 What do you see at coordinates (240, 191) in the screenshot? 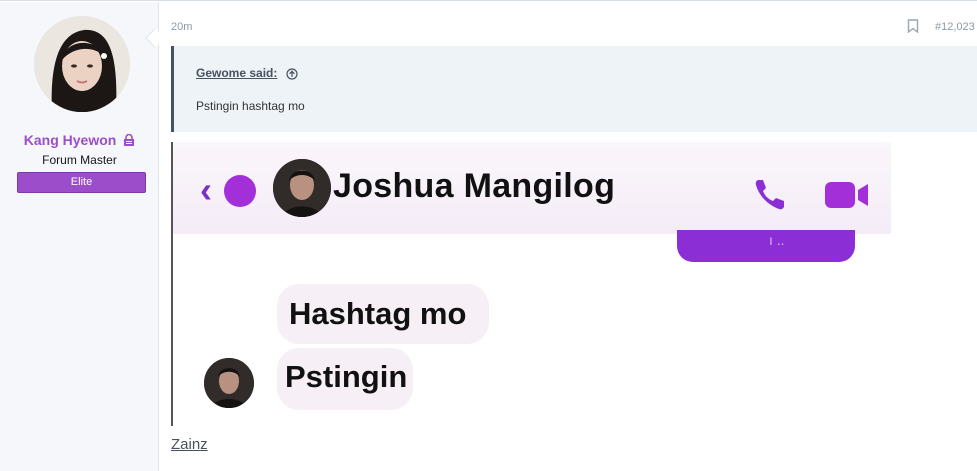
I see `status-dot-icon` at bounding box center [240, 191].